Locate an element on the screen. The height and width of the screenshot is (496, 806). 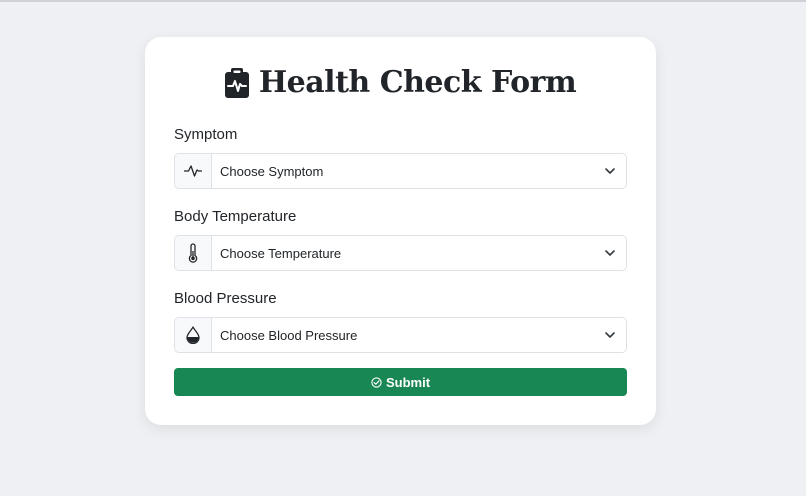
symptom-select: Choose Symptom is located at coordinates (419, 171).